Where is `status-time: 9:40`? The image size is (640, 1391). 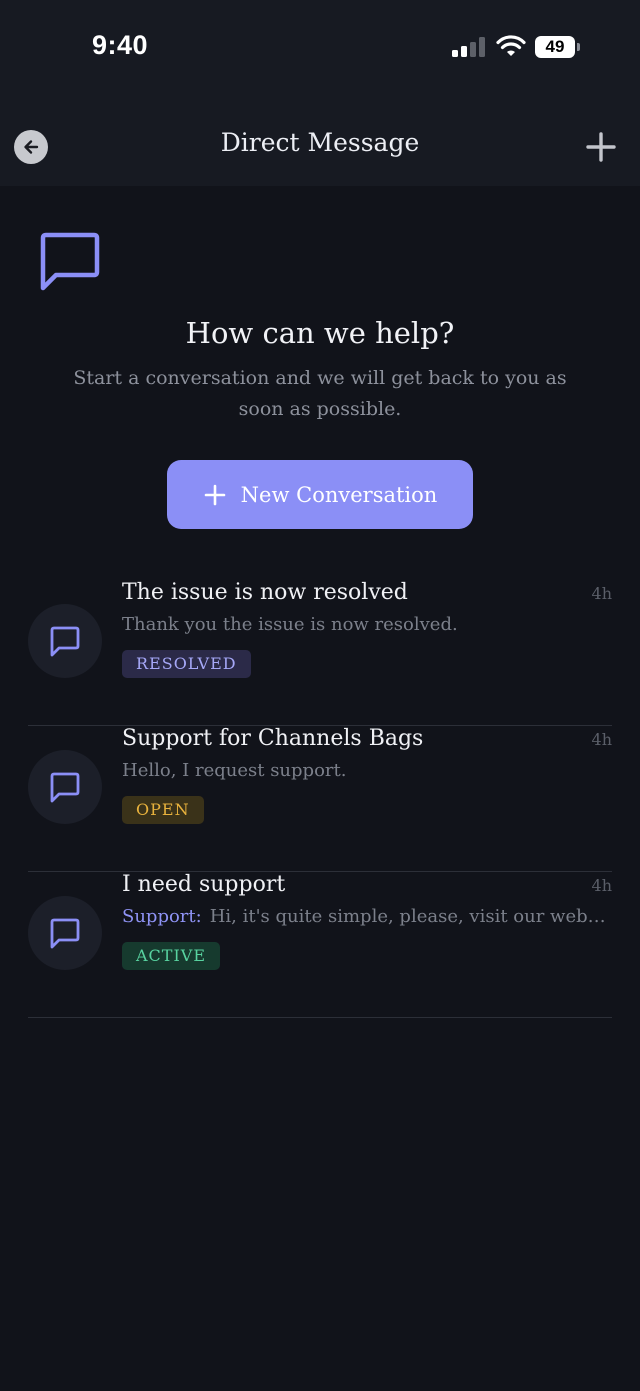
status-time: 9:40 is located at coordinates (120, 45).